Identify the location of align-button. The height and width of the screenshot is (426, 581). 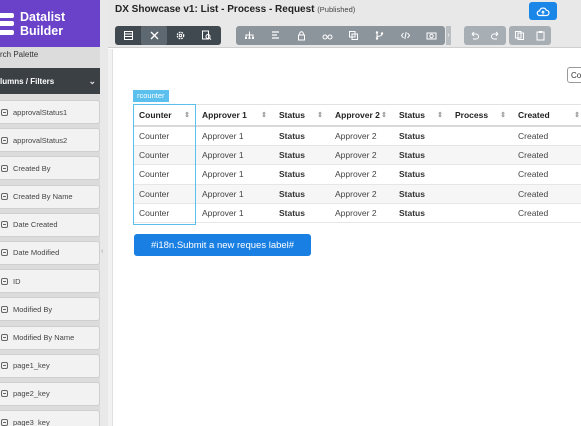
(275, 35).